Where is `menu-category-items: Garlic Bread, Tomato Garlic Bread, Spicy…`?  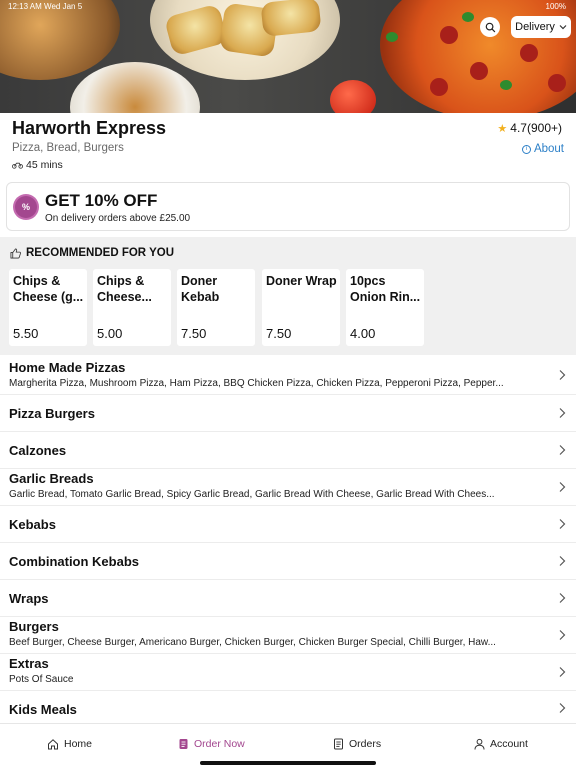 menu-category-items: Garlic Bread, Tomato Garlic Bread, Spicy… is located at coordinates (252, 494).